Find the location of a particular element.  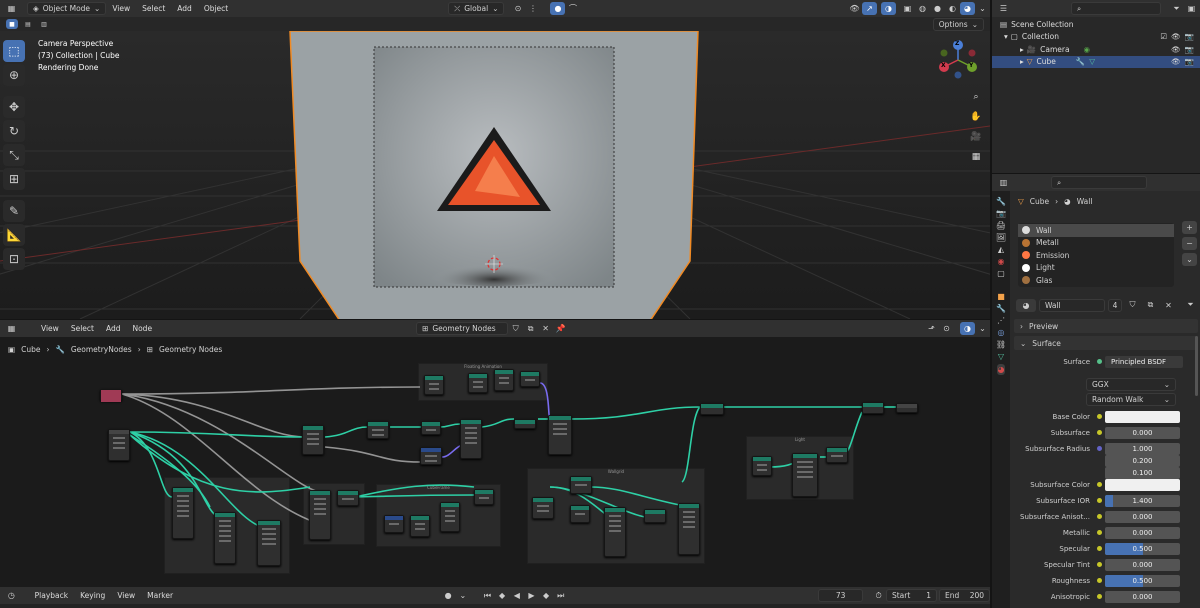

shading-options-icon: ⌄ is located at coordinates (982, 8).